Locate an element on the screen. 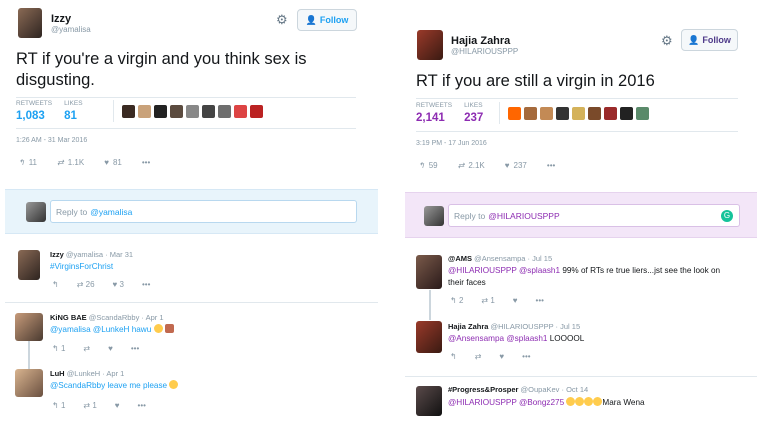 Image resolution: width=757 pixels, height=421 pixels. reply-name: KiNG BAE is located at coordinates (68, 317).